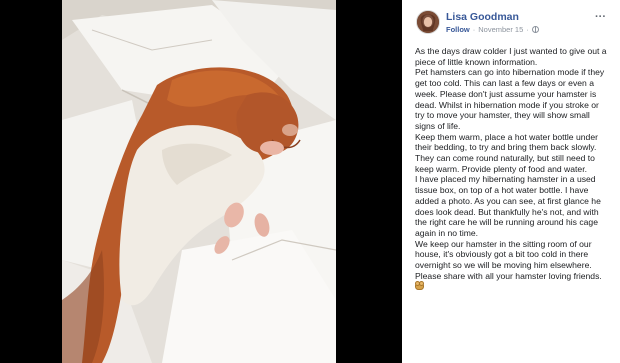 This screenshot has width=620, height=363. What do you see at coordinates (482, 17) in the screenshot?
I see `author-name-link: Lisa Goodman` at bounding box center [482, 17].